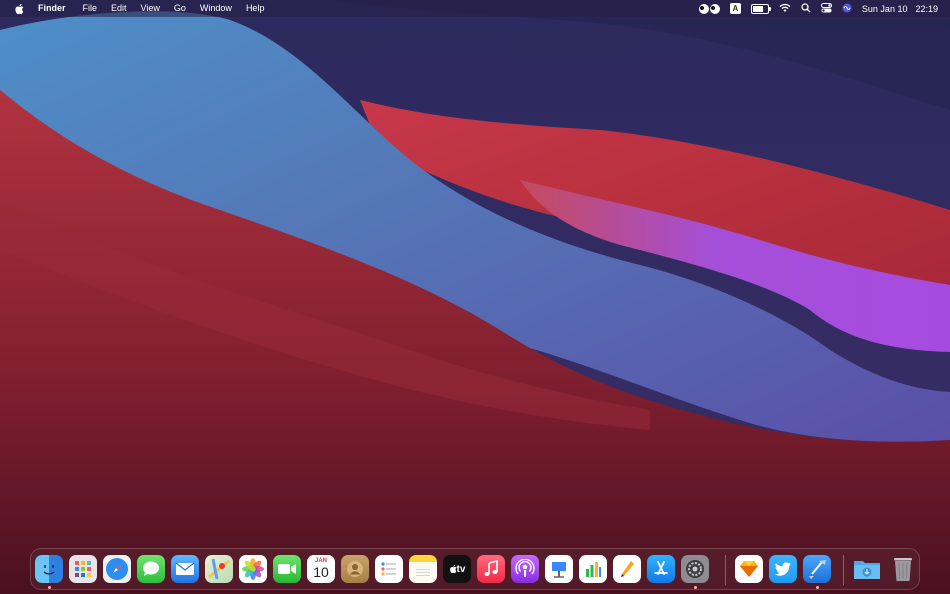 The height and width of the screenshot is (594, 950). I want to click on menu-window: Window, so click(216, 8).